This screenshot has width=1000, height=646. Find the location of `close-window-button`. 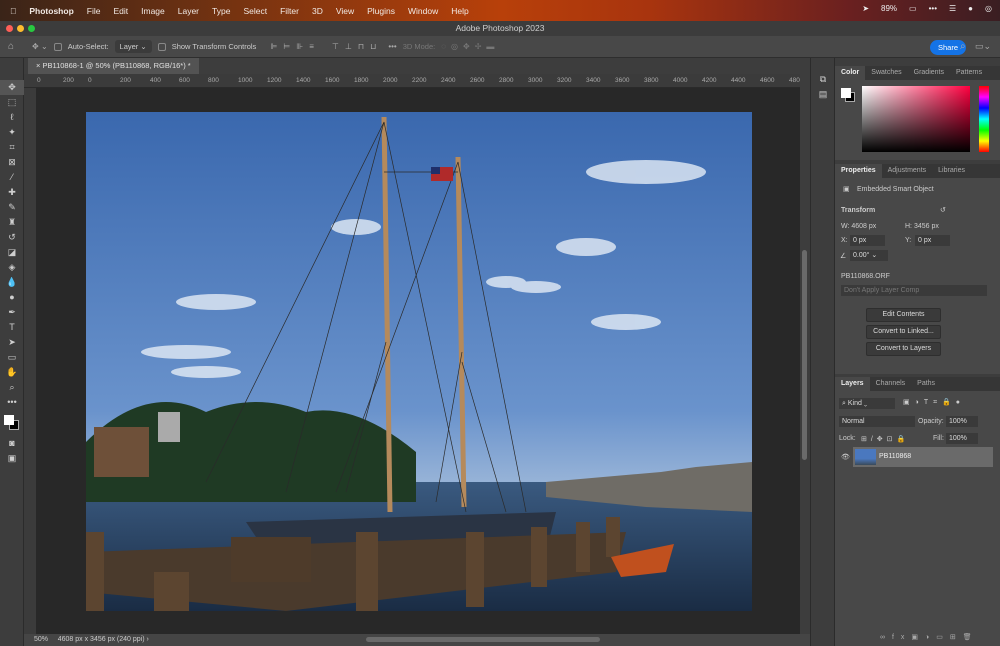

close-window-button is located at coordinates (9, 28).